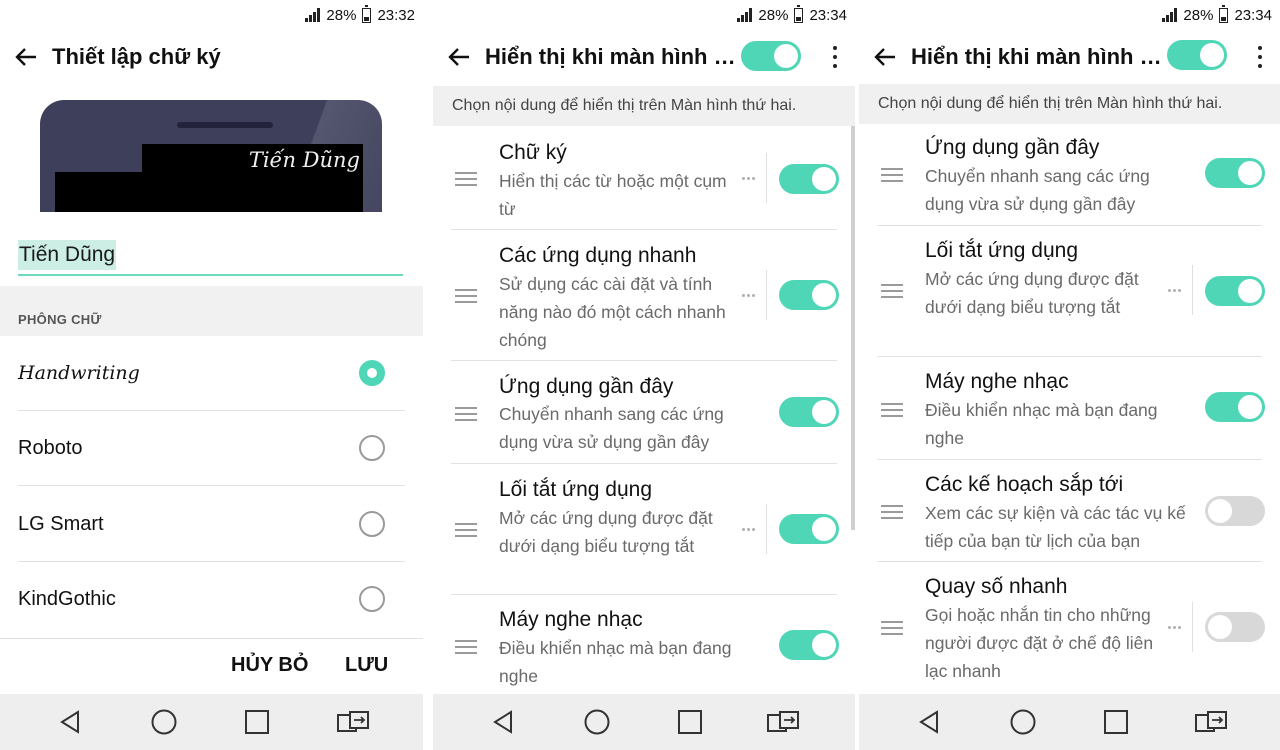  I want to click on font-option-roboto: Roboto, so click(211, 448).